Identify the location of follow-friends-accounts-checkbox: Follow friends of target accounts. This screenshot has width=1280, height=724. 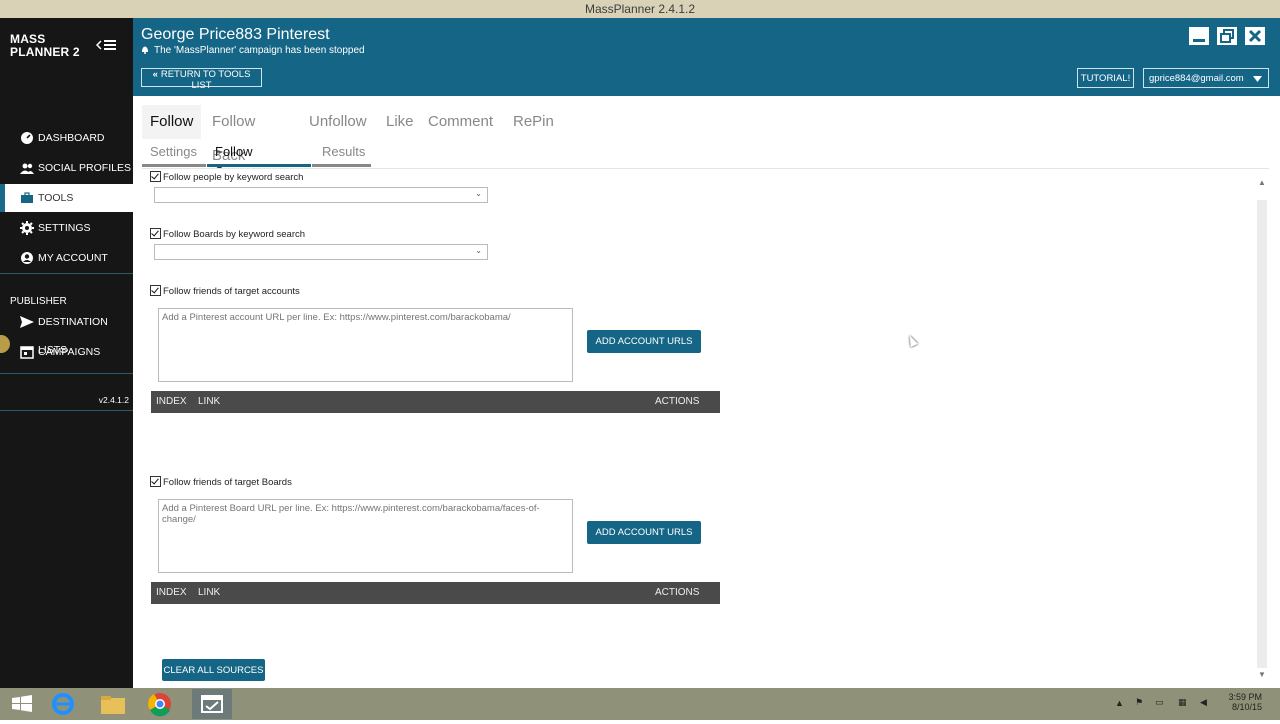
(225, 291).